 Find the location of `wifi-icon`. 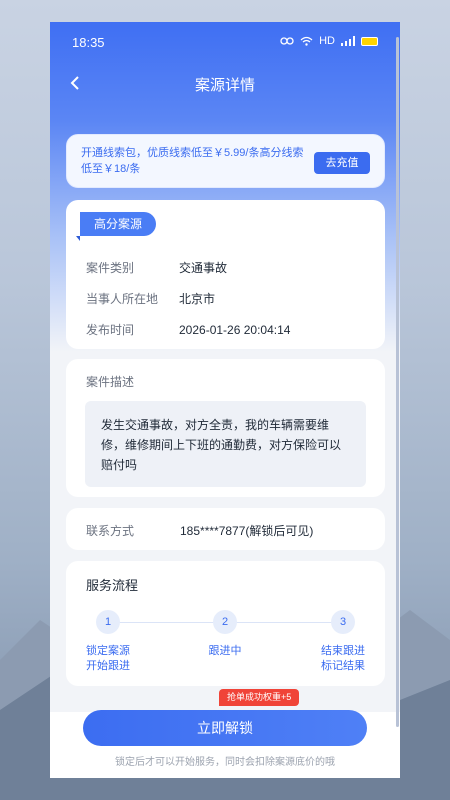

wifi-icon is located at coordinates (306, 41).